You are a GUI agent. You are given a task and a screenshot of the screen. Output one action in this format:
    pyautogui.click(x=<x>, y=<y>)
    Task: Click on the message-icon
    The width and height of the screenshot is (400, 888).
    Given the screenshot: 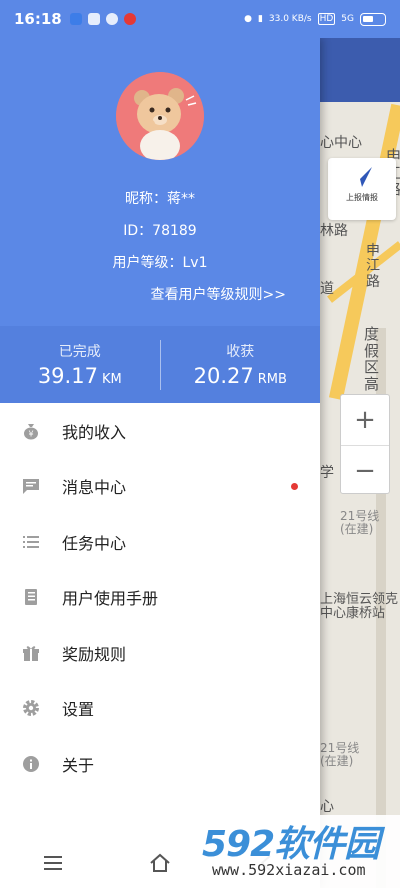 What is the action you would take?
    pyautogui.click(x=31, y=486)
    